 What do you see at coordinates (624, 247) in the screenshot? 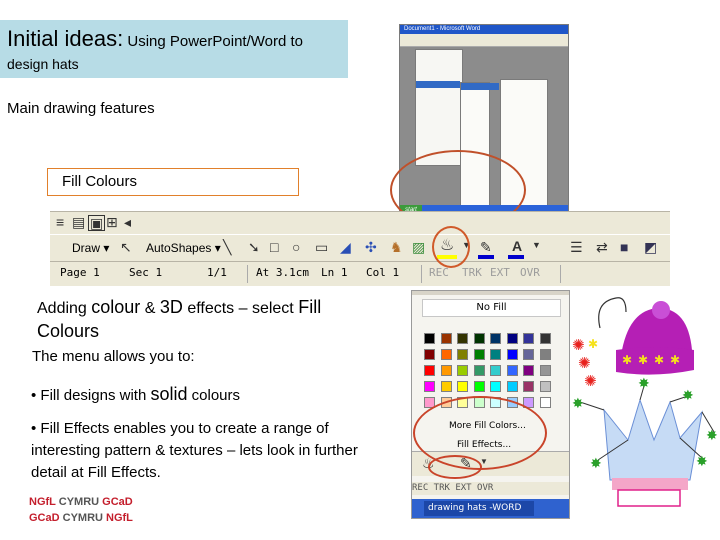
I see `shadow-style-icon: ■` at bounding box center [624, 247].